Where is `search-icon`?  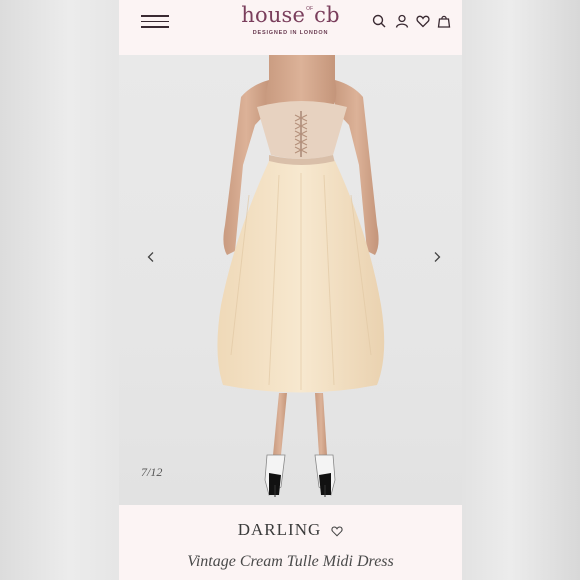
search-icon is located at coordinates (379, 21).